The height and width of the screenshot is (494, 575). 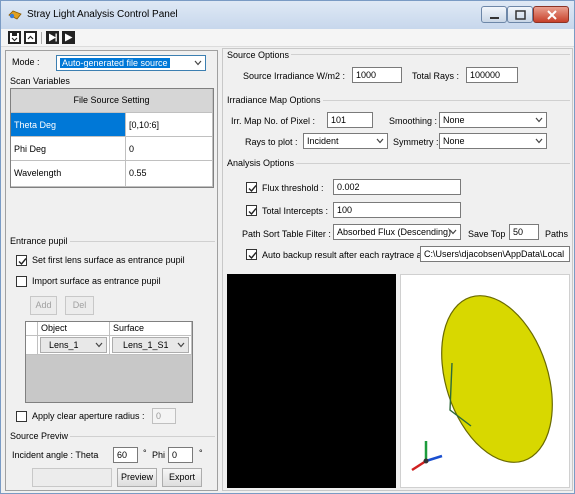 I want to click on open-icon, so click(x=30, y=37).